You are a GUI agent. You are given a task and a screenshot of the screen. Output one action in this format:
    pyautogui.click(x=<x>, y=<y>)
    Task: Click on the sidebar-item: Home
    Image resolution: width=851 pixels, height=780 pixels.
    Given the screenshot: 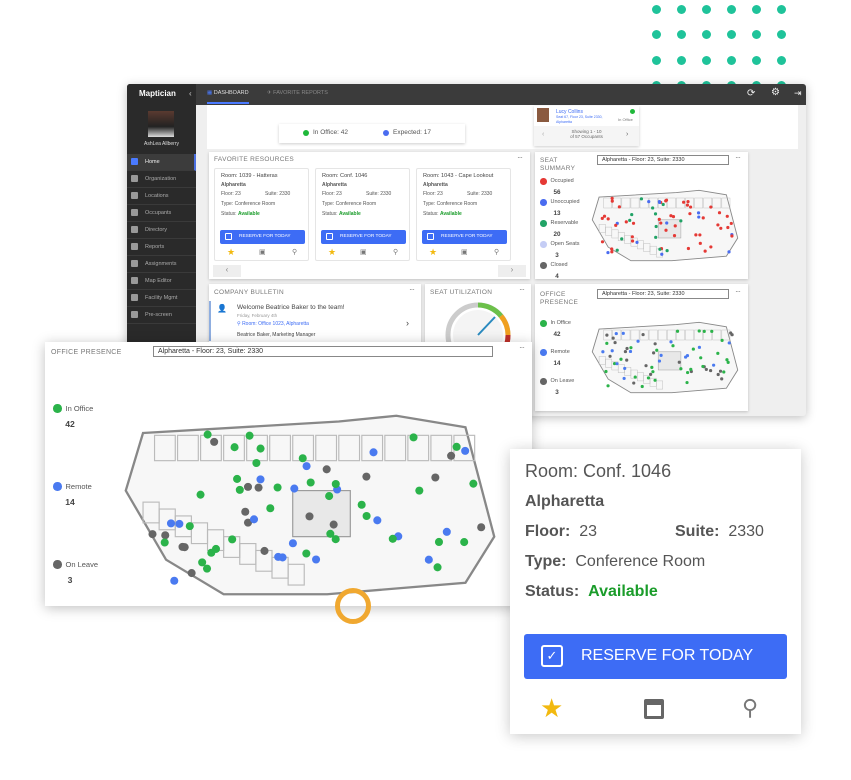 What is the action you would take?
    pyautogui.click(x=161, y=162)
    